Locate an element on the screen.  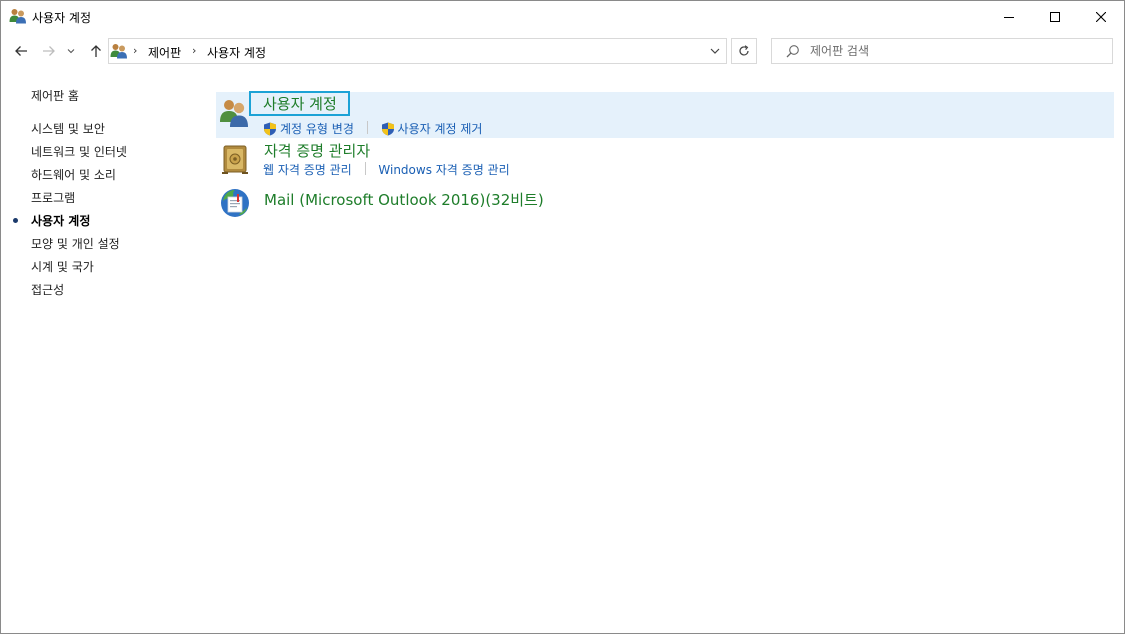
forward-button is located at coordinates (49, 51).